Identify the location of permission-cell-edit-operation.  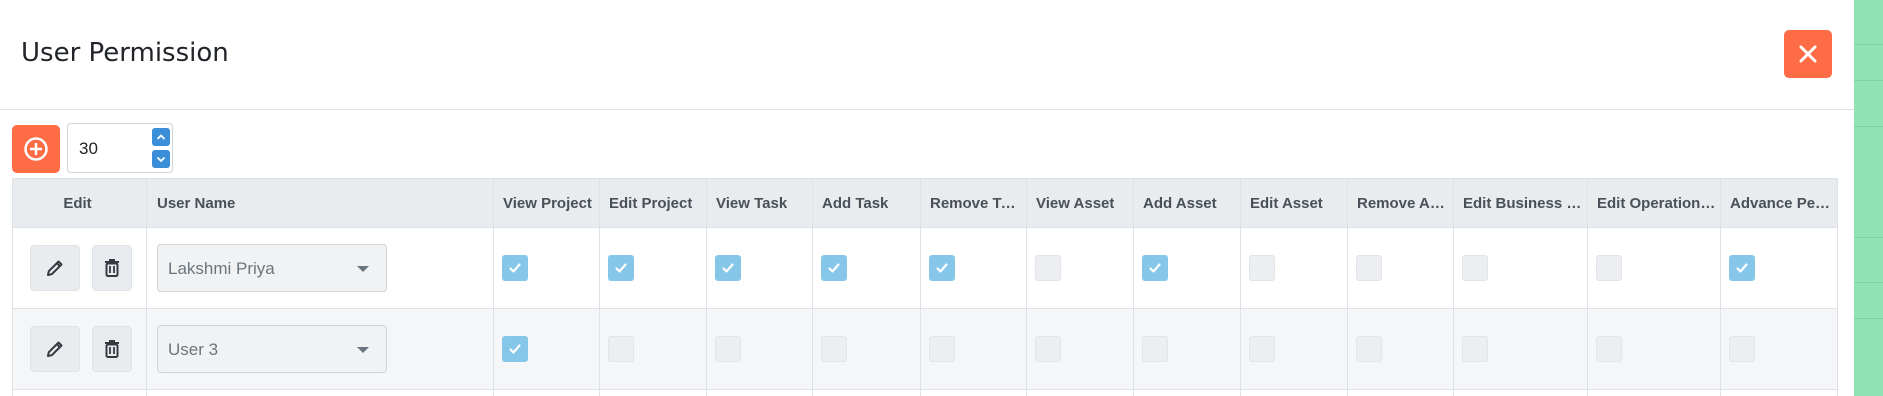
(1654, 268).